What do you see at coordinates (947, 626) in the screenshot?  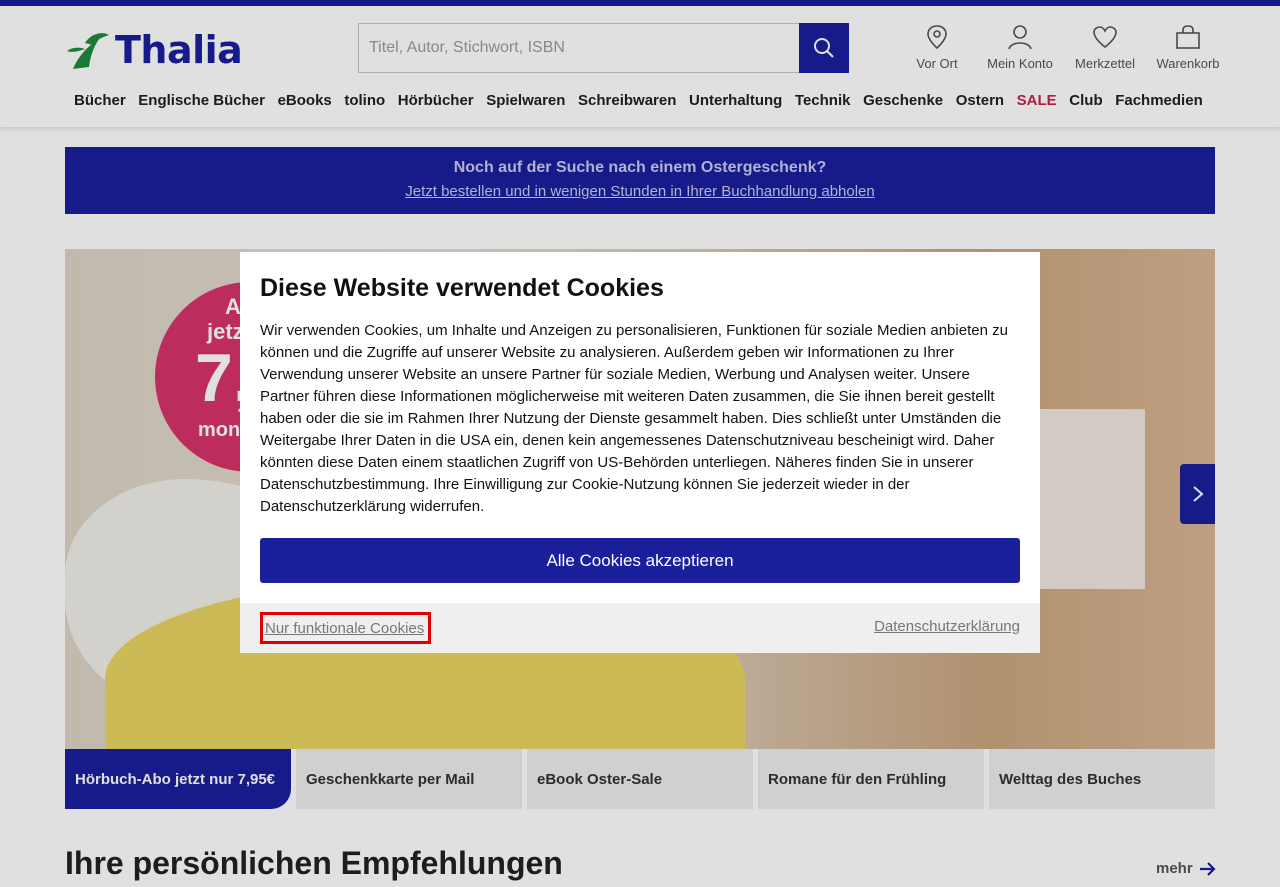 I see `privacy-policy-link: Datenschutzerklärung` at bounding box center [947, 626].